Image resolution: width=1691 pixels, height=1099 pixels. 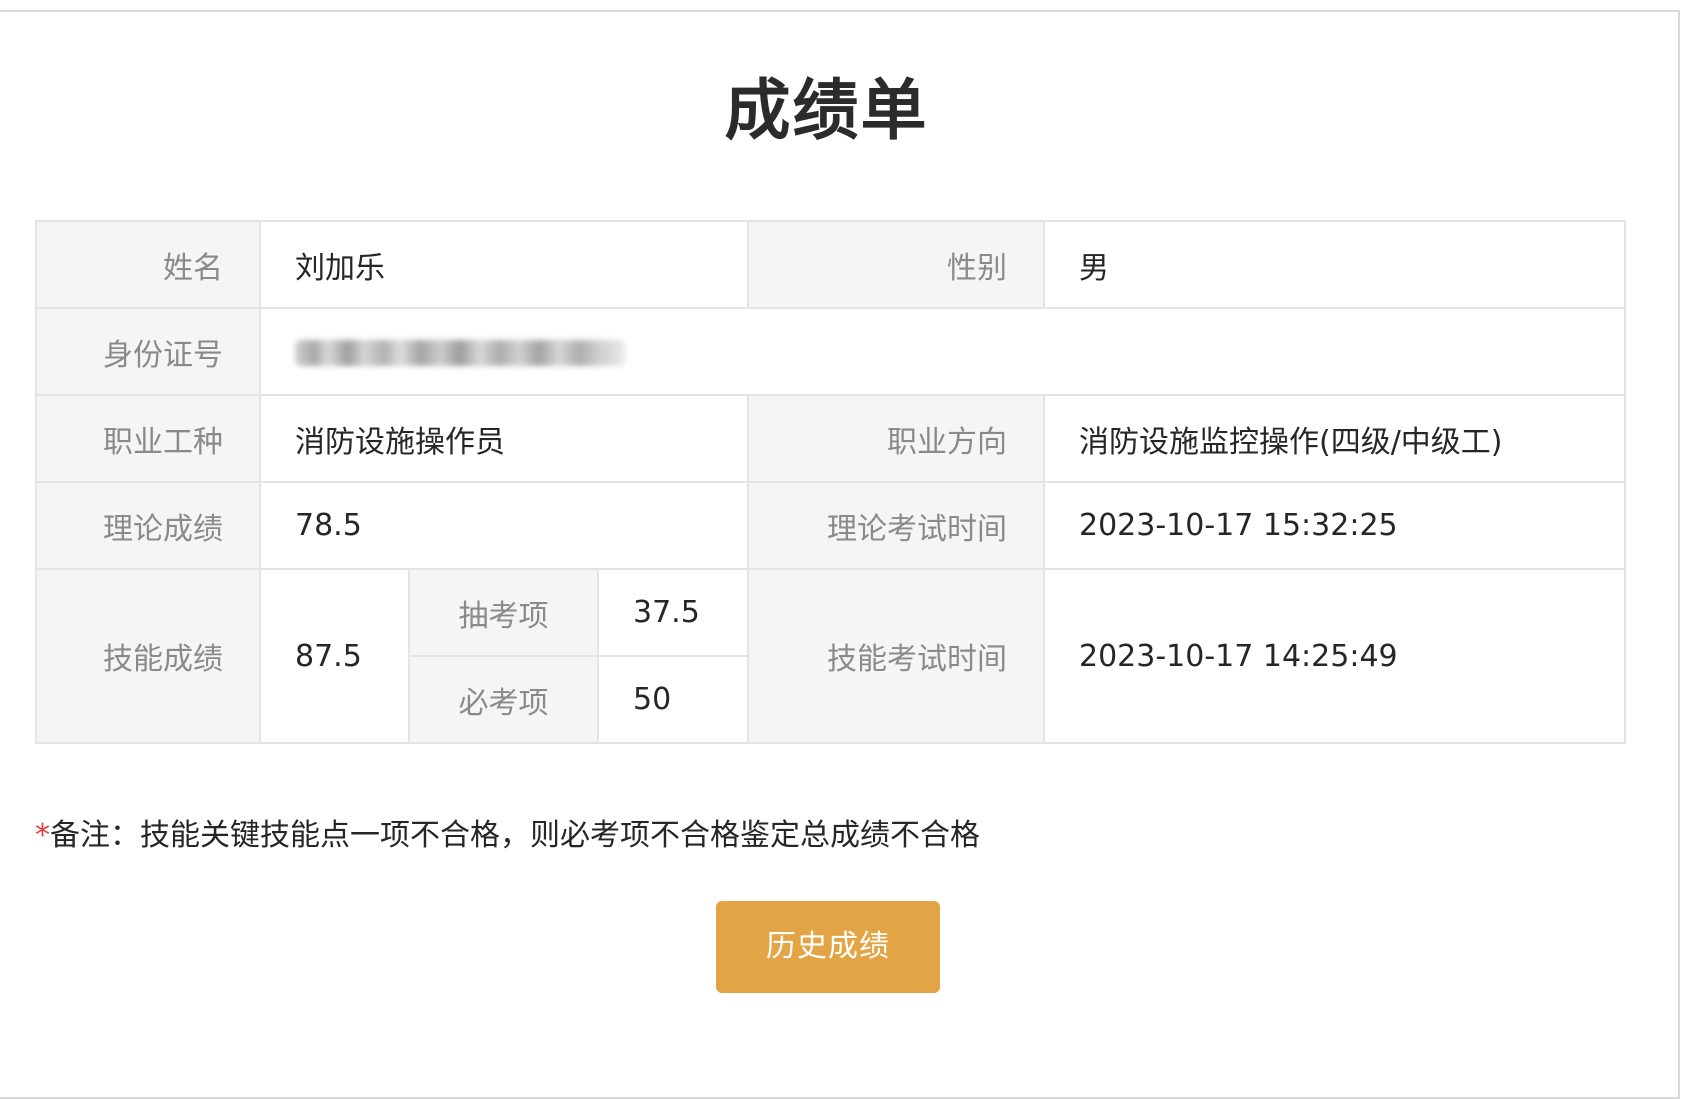 What do you see at coordinates (1334, 656) in the screenshot?
I see `skill-time-value: 2023-10-17 14:25:49` at bounding box center [1334, 656].